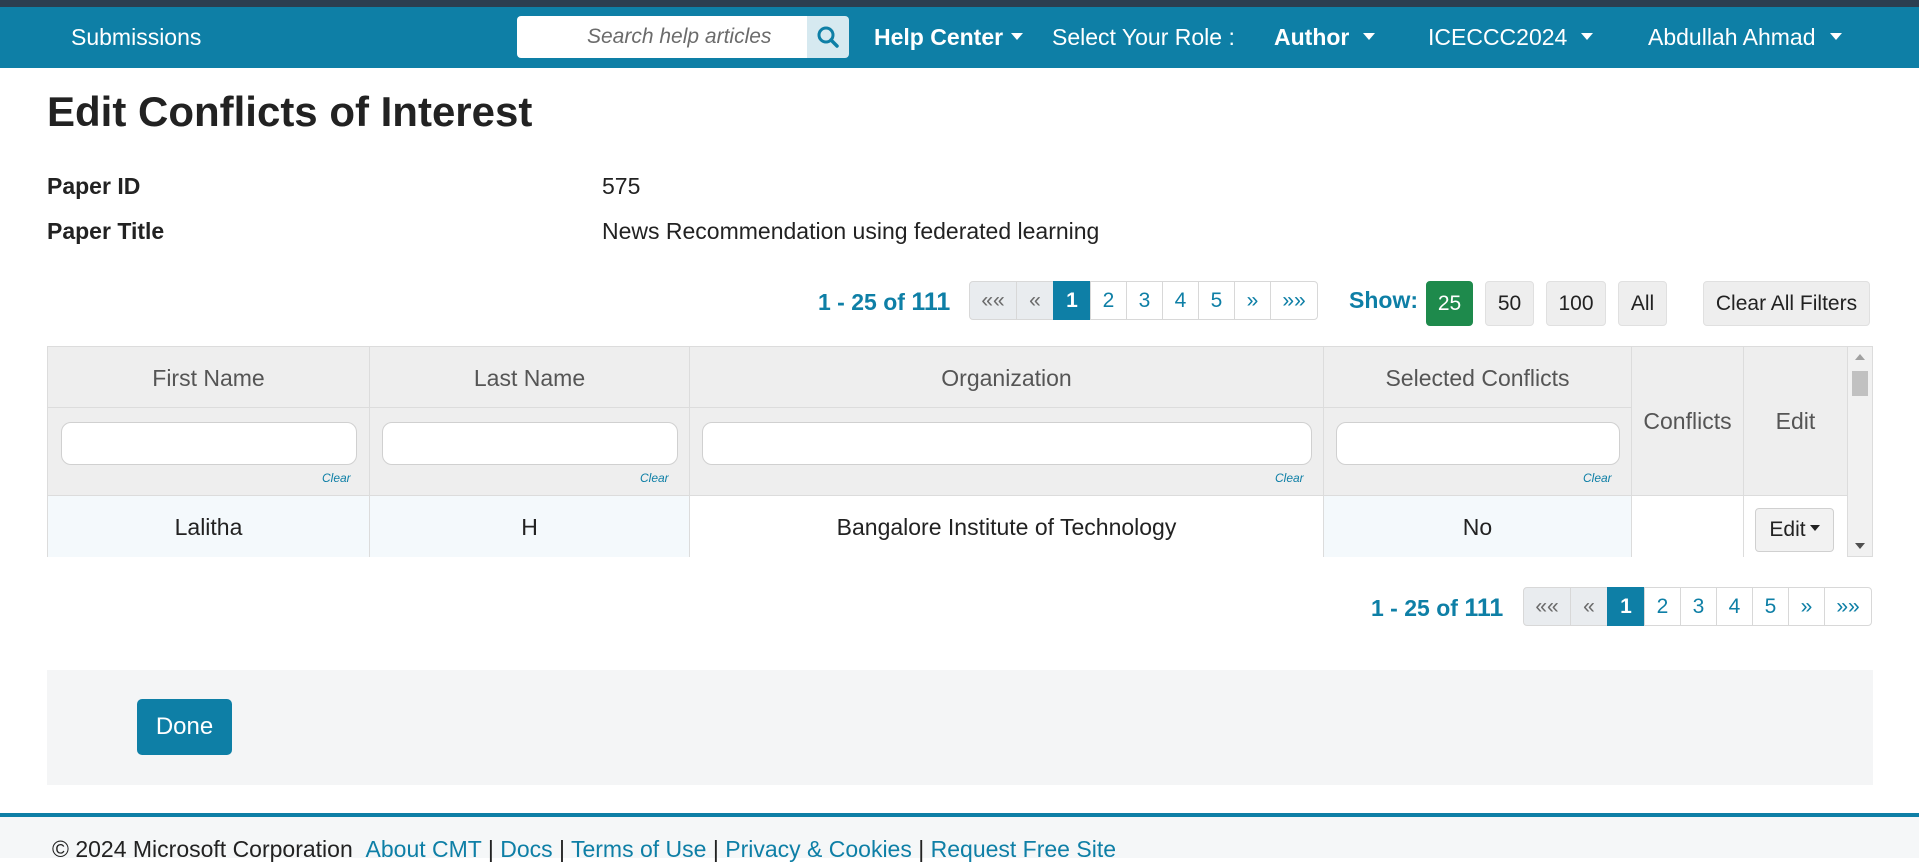 The width and height of the screenshot is (1919, 863). Describe the element at coordinates (424, 849) in the screenshot. I see `footer-link-about: About CMT` at that location.